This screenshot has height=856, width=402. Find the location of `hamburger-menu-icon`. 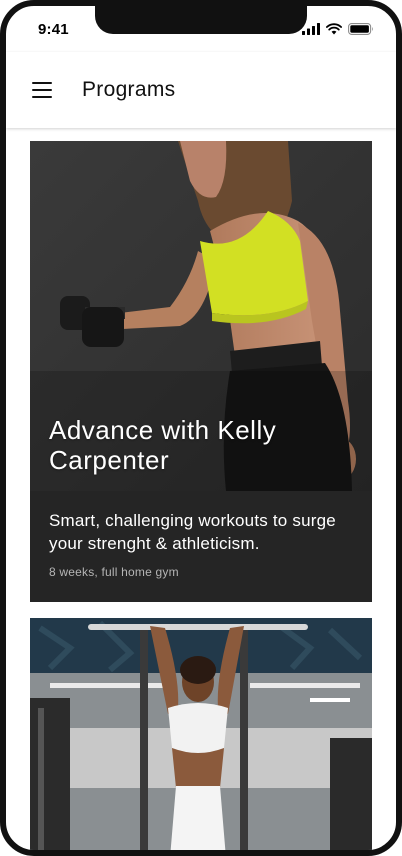

hamburger-menu-icon is located at coordinates (42, 90).